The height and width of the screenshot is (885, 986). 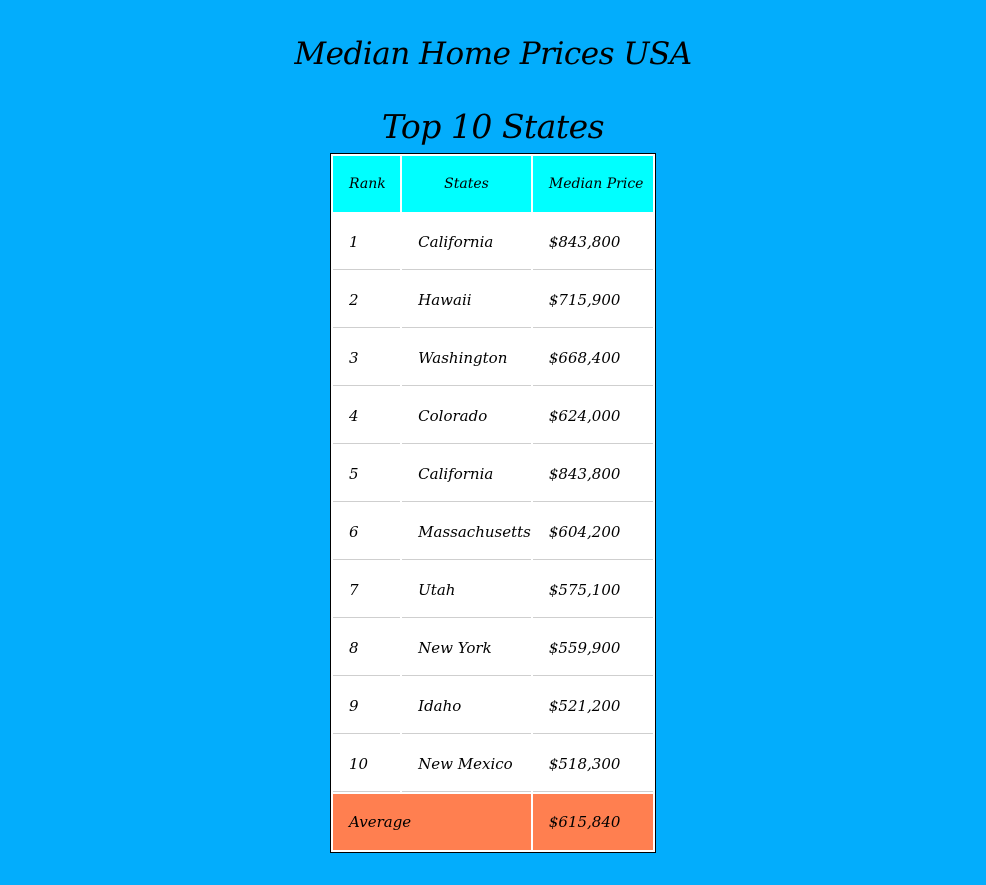 I want to click on state-cell: Washington, so click(x=466, y=358).